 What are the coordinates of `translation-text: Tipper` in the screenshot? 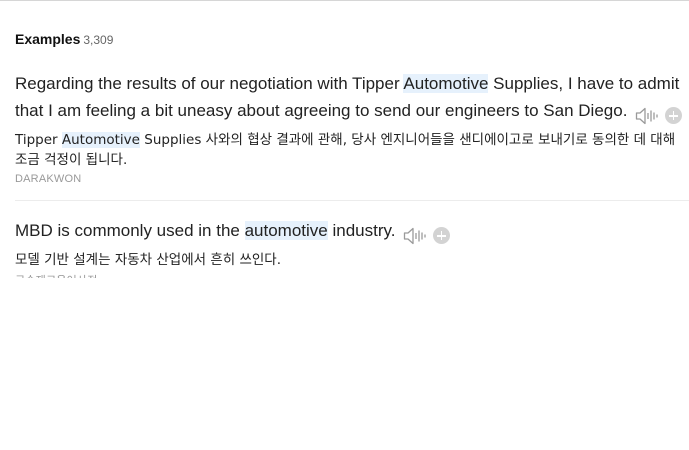 It's located at (38, 140).